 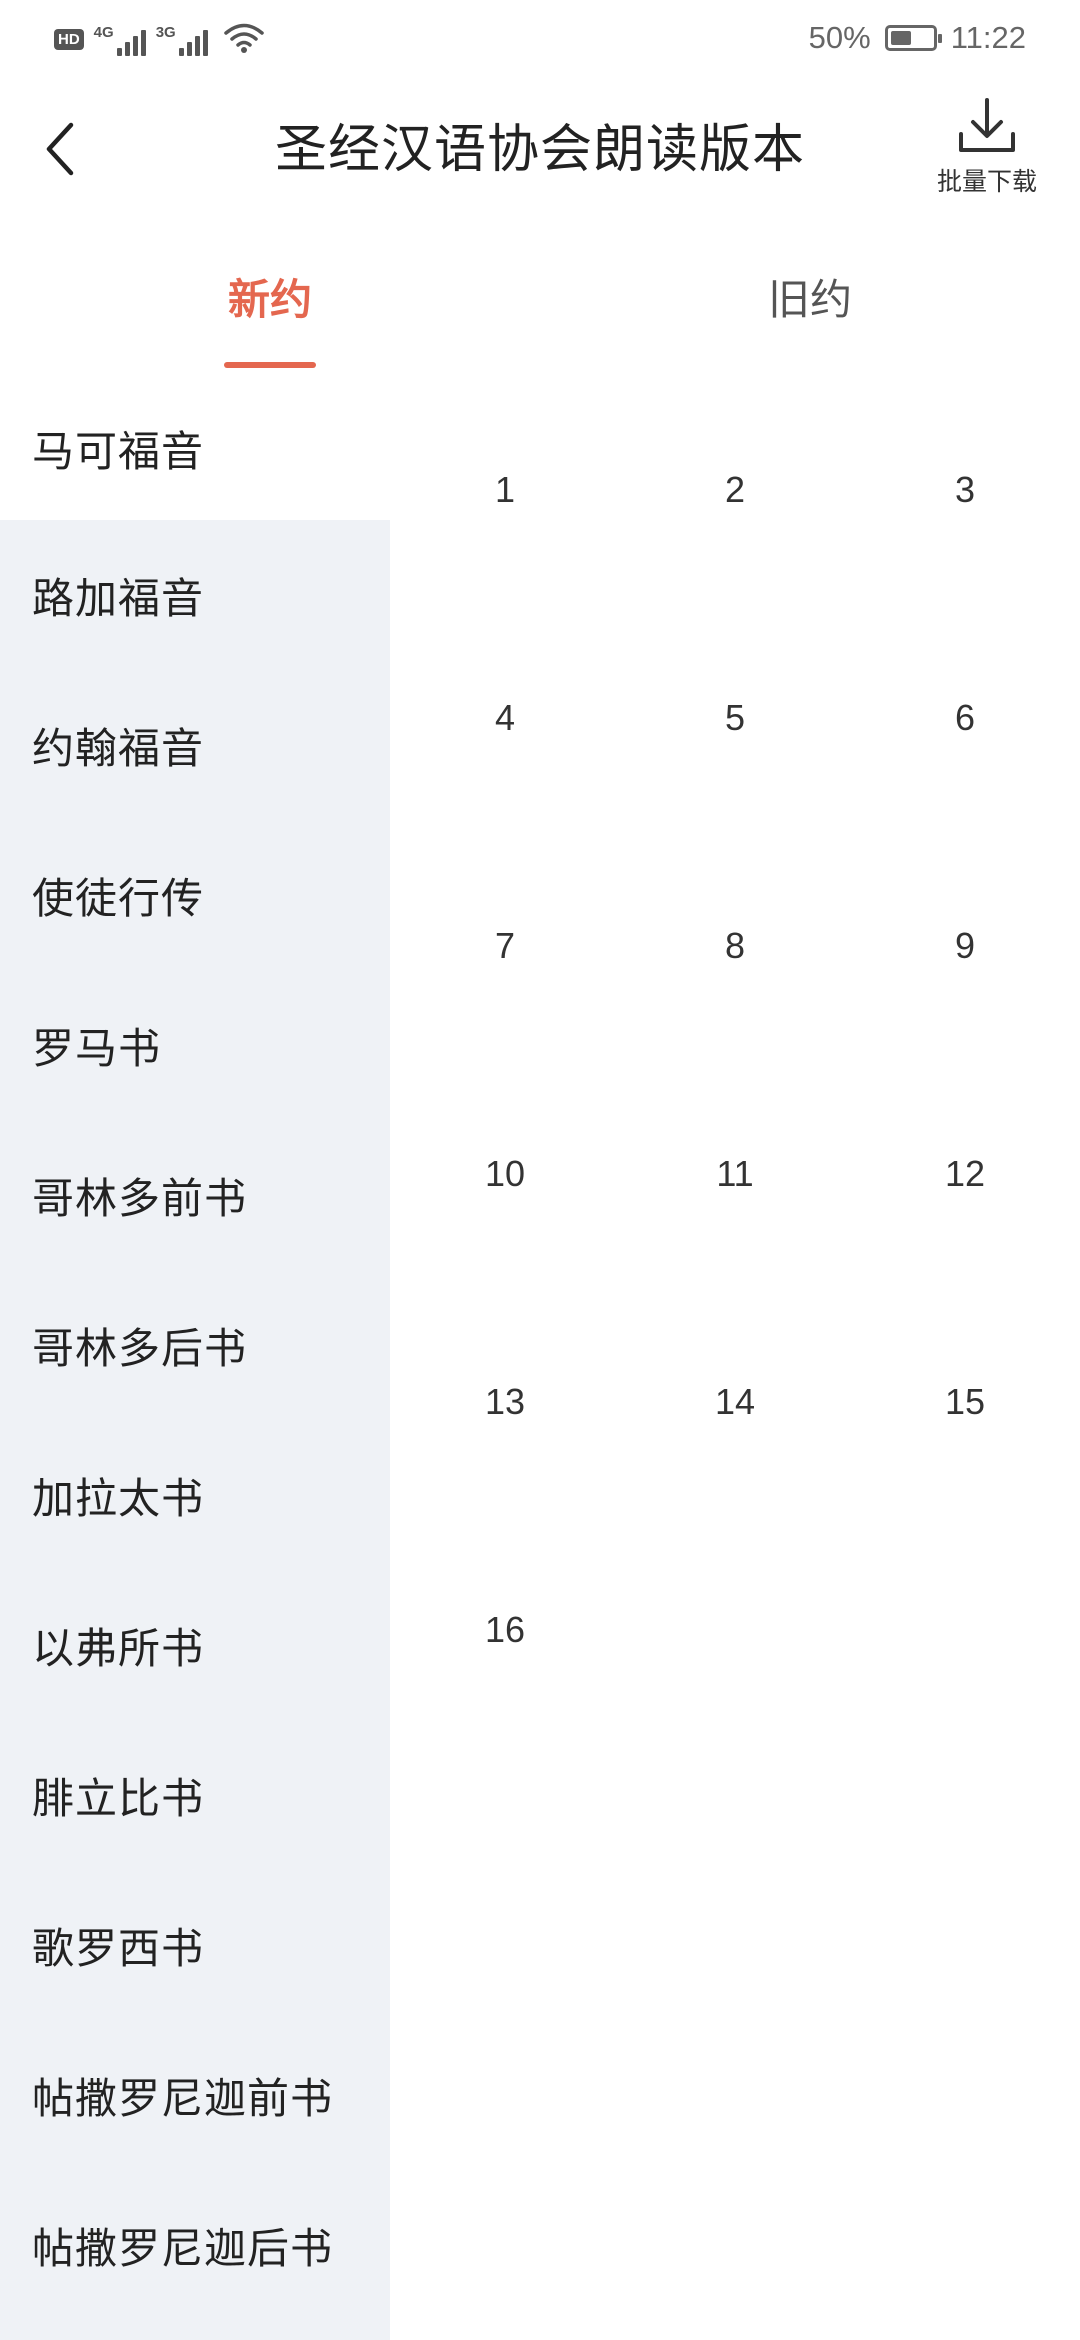 I want to click on page-title: 圣经汉语协会朗读版本, so click(x=539, y=150).